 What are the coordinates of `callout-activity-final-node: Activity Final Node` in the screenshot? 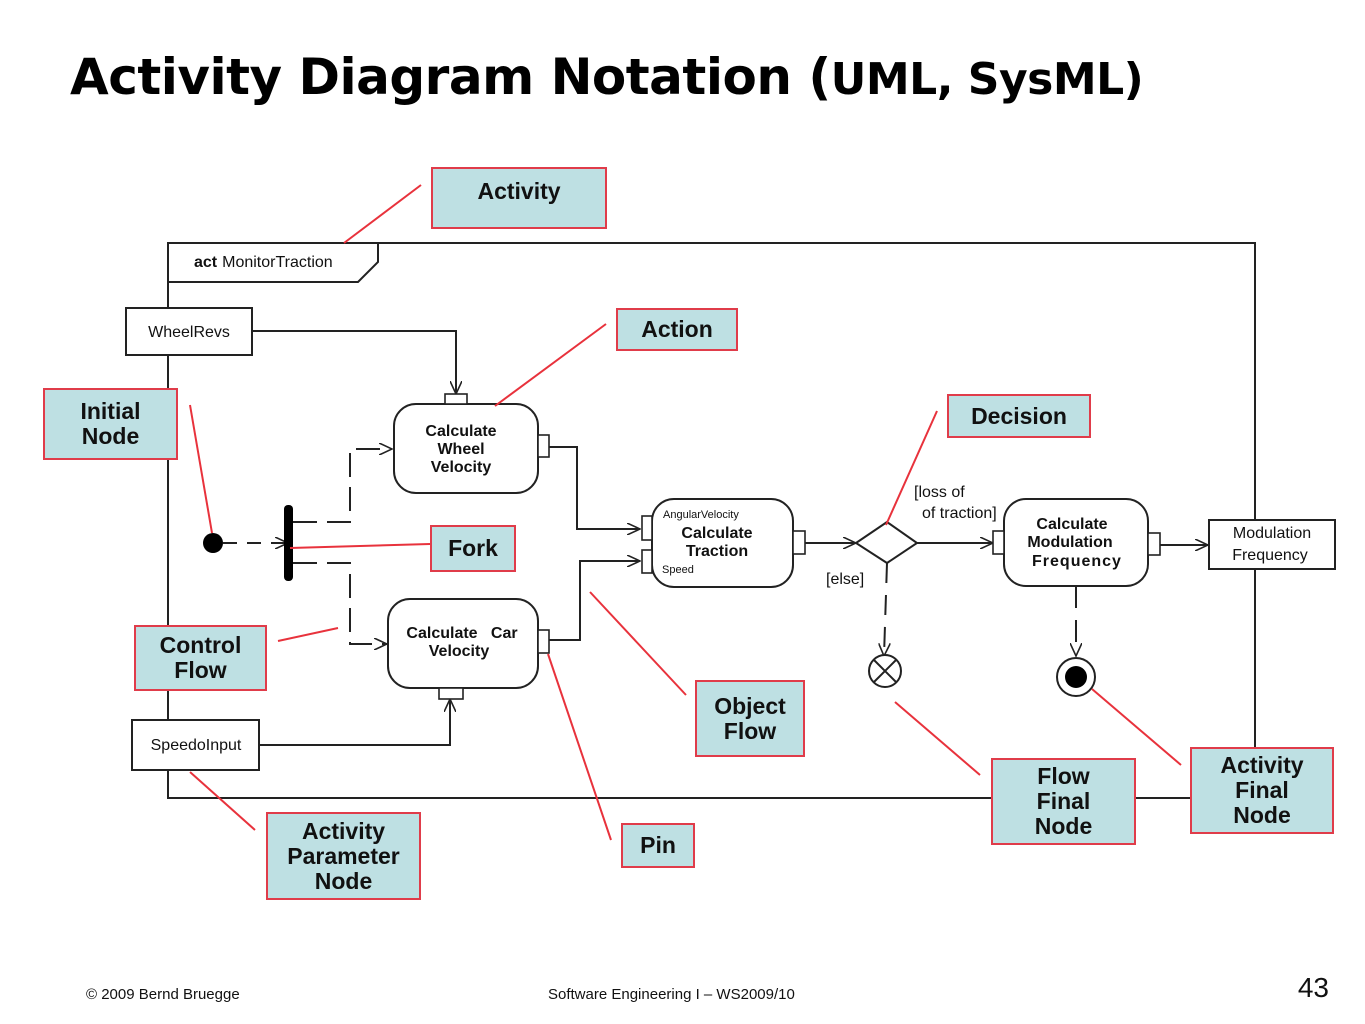 It's located at (1262, 790).